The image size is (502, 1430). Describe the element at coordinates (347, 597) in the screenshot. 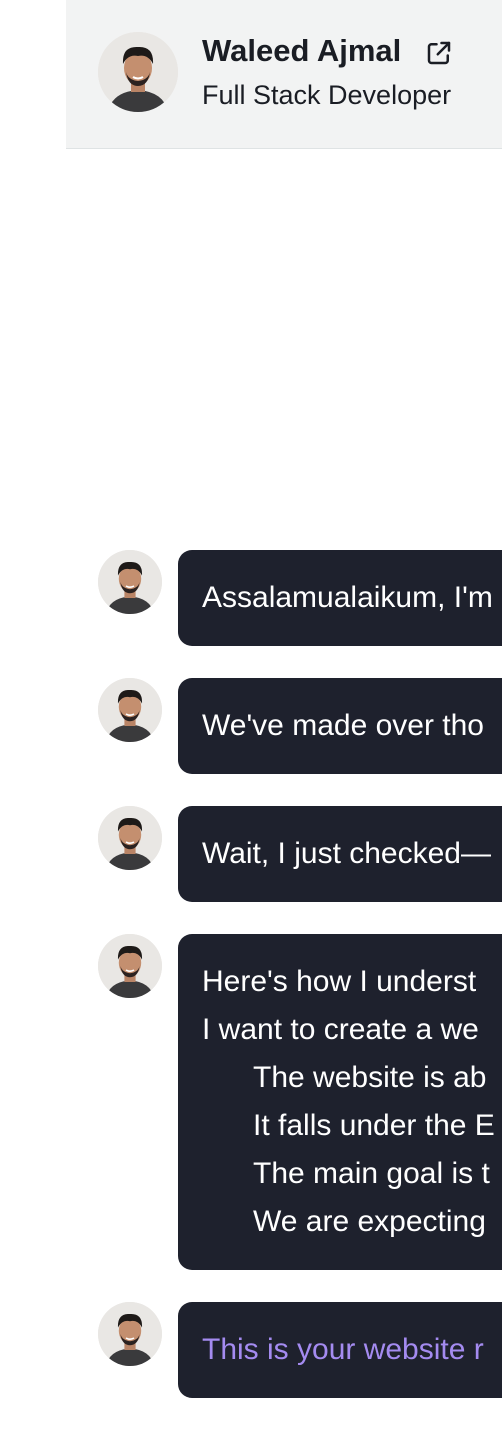

I see `message-text: Assalamualaikum, I'm` at that location.